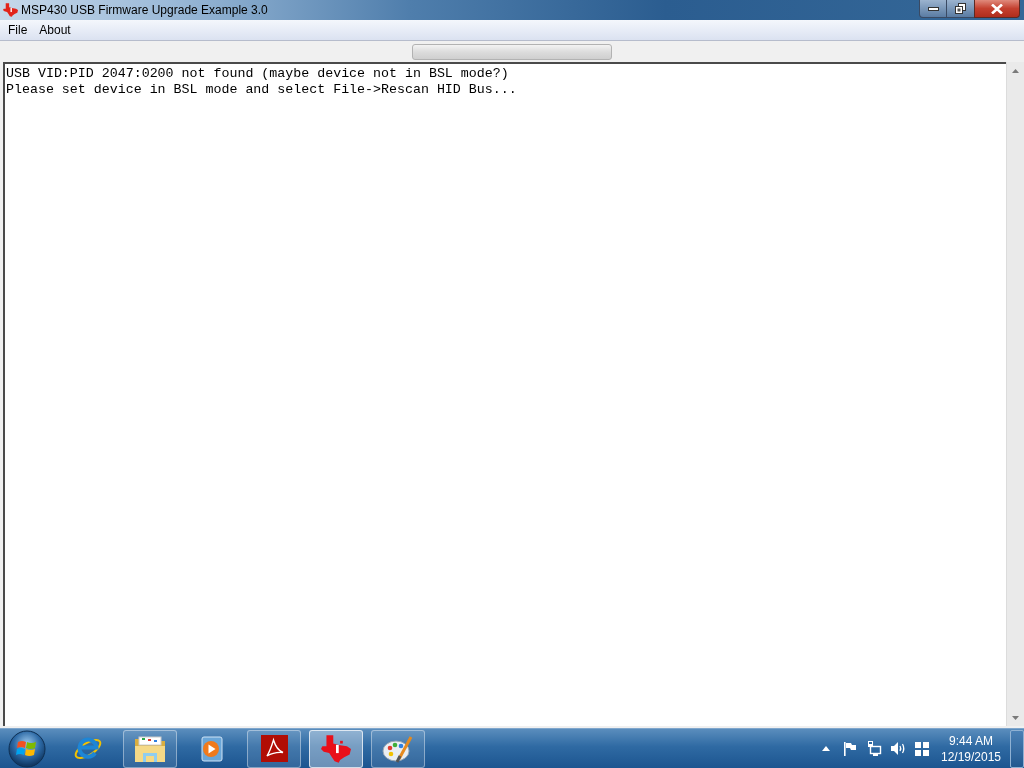 This screenshot has width=1024, height=768. Describe the element at coordinates (850, 748) in the screenshot. I see `flag-icon` at that location.